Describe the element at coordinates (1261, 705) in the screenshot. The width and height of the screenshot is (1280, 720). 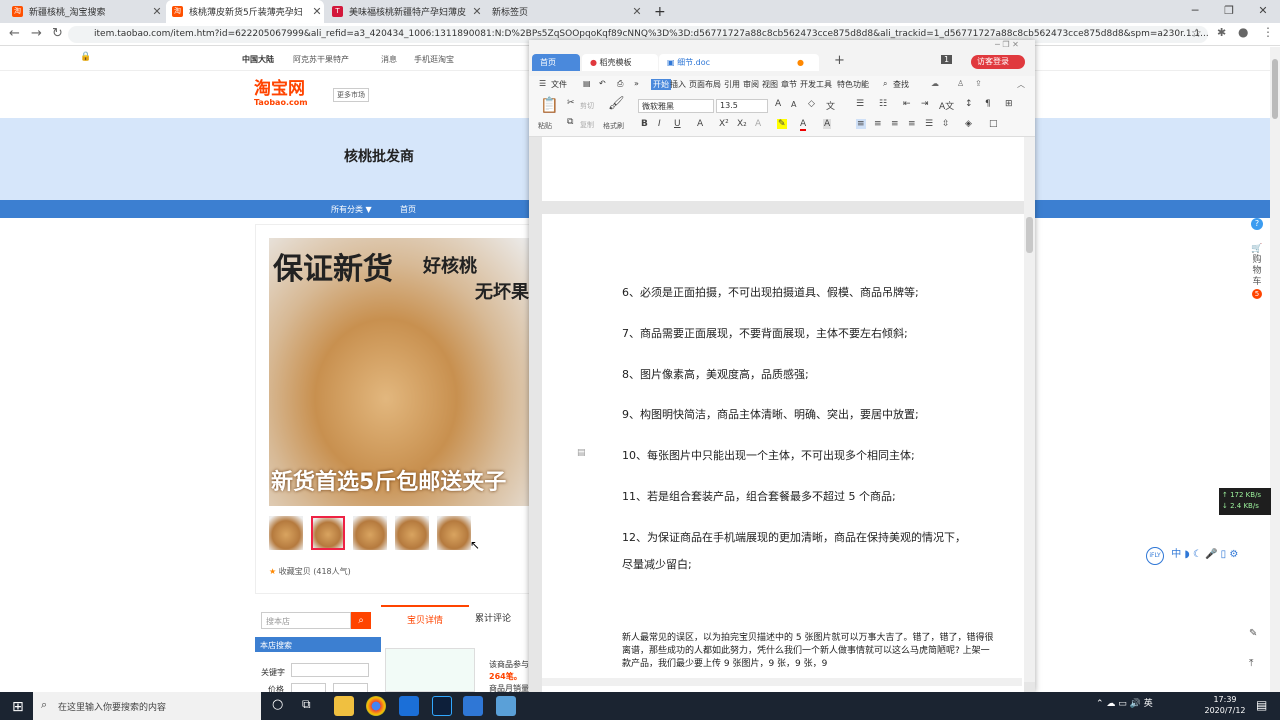
I see `notification-icon: ▤` at that location.